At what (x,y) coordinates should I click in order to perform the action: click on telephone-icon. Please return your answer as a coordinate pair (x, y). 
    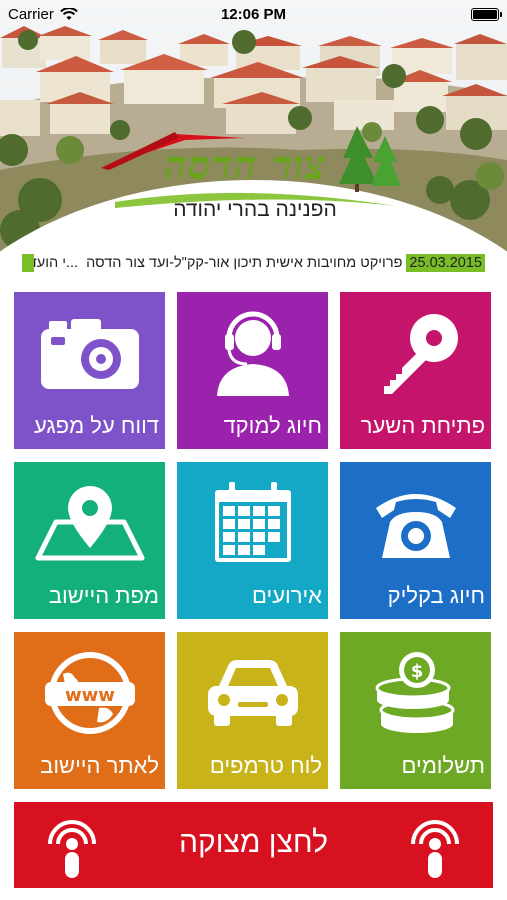
    Looking at the image, I should click on (415, 523).